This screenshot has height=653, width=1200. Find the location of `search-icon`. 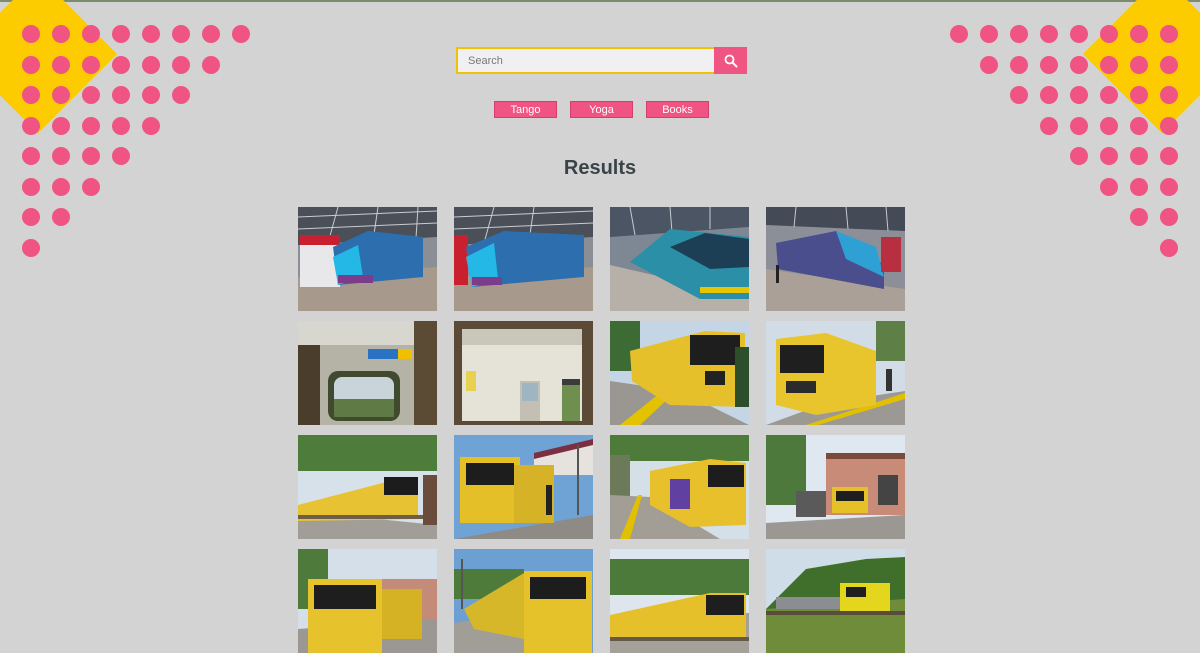

search-icon is located at coordinates (730, 60).